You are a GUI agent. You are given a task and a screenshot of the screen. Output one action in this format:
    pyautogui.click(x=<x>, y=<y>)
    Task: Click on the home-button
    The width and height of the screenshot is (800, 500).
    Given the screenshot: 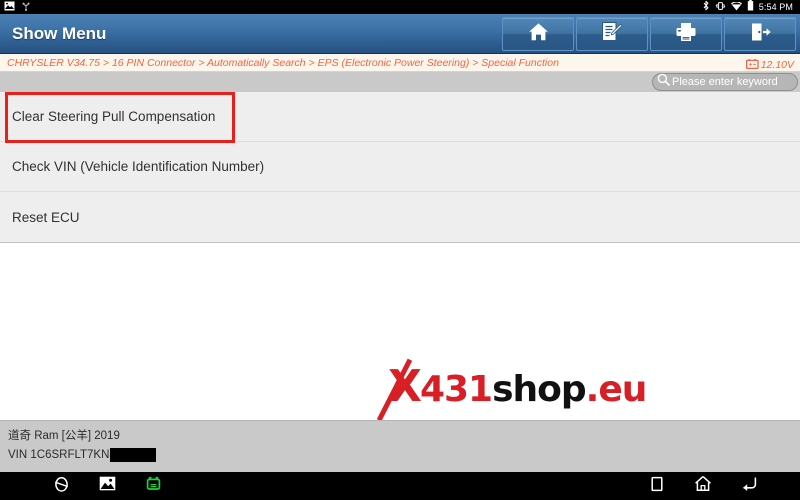 What is the action you would take?
    pyautogui.click(x=538, y=34)
    